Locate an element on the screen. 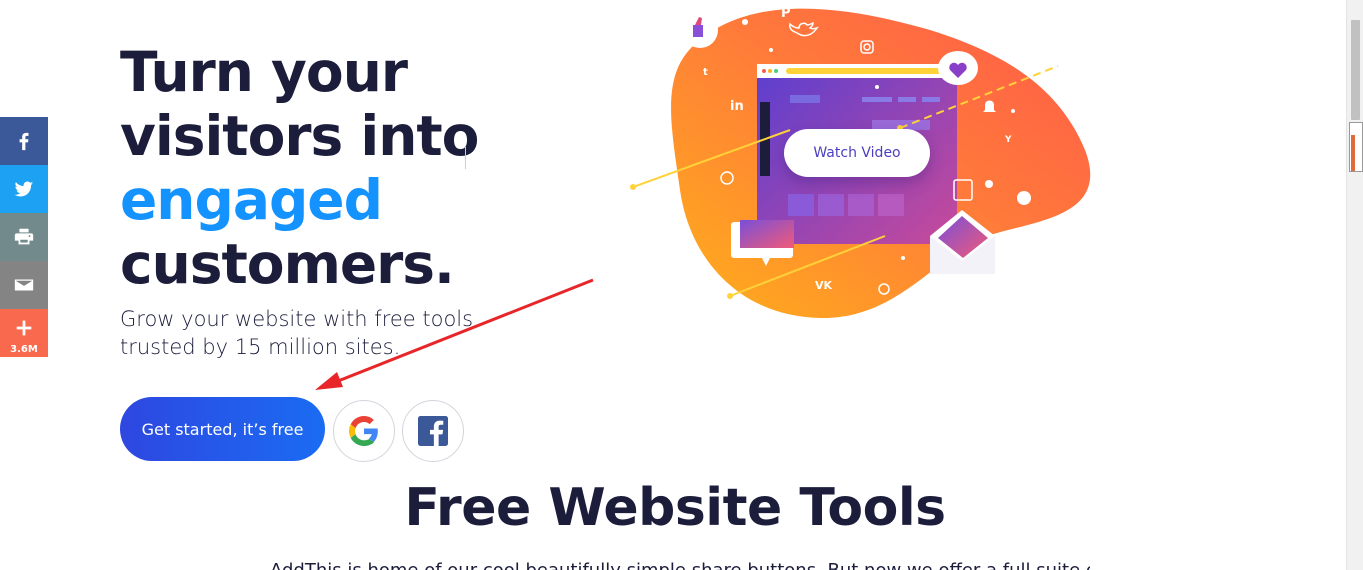  share-email-button is located at coordinates (24, 285).